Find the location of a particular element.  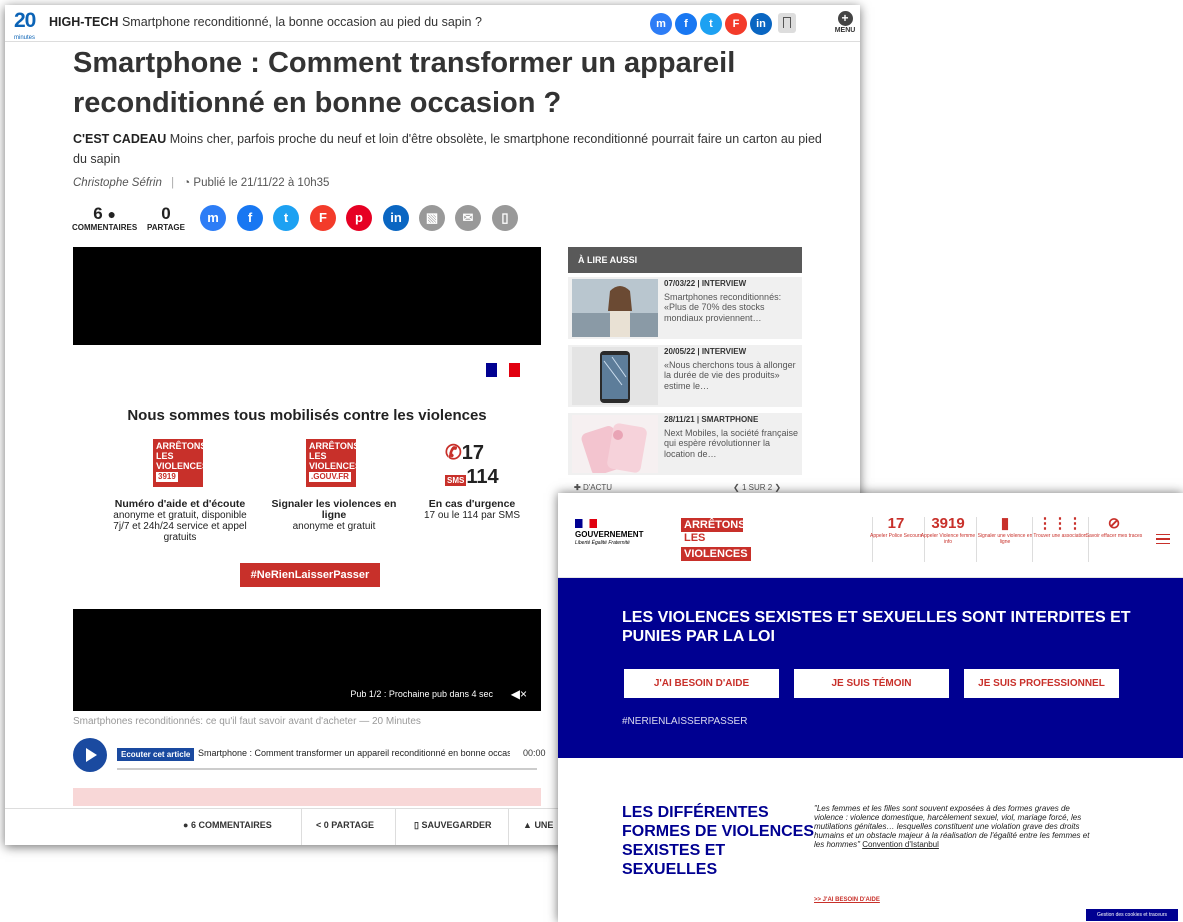

emergency-numbers: ✆17 SMS 114 is located at coordinates (472, 465).